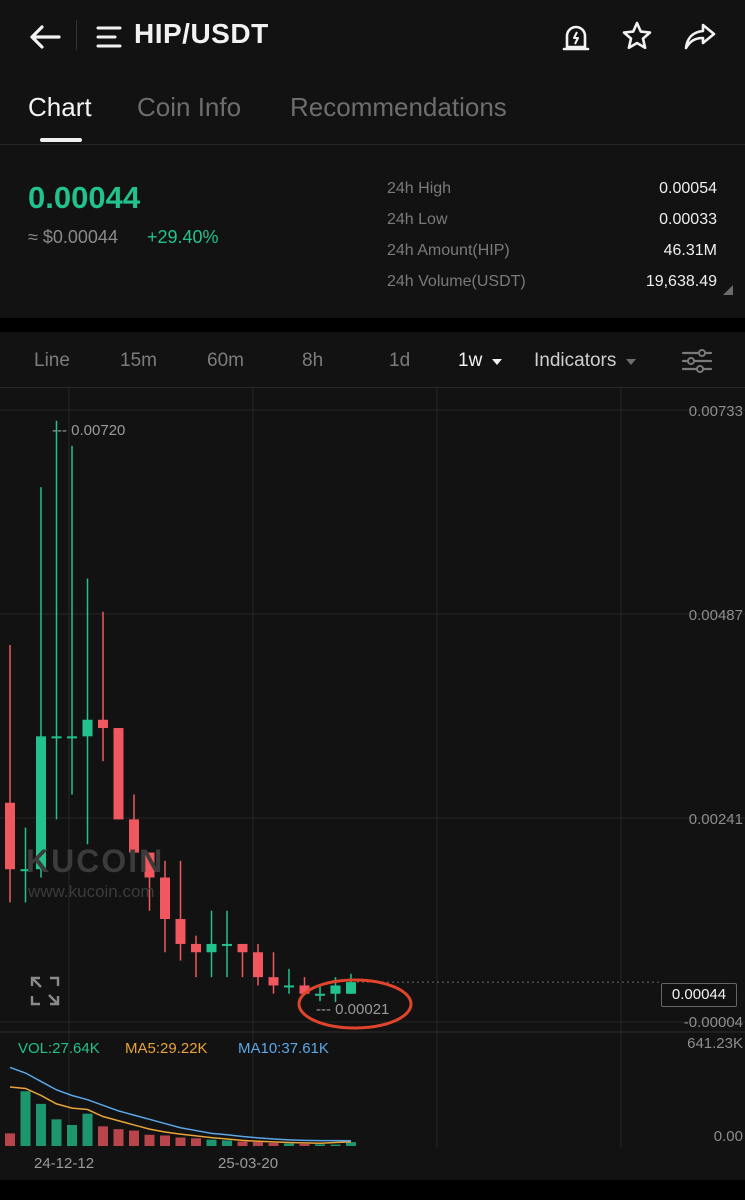 The width and height of the screenshot is (745, 1200). Describe the element at coordinates (189, 107) in the screenshot. I see `tab-coin-info: Coin Info` at that location.